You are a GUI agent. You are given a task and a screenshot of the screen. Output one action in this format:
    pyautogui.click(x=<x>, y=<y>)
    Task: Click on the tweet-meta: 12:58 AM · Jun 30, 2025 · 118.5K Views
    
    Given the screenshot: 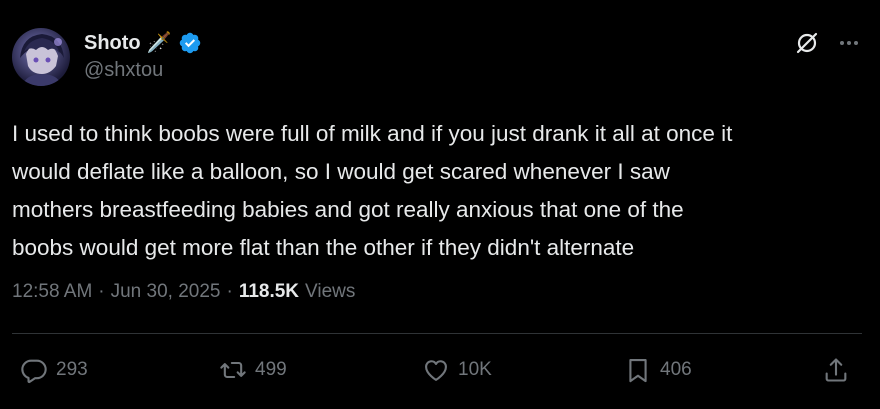 What is the action you would take?
    pyautogui.click(x=183, y=292)
    